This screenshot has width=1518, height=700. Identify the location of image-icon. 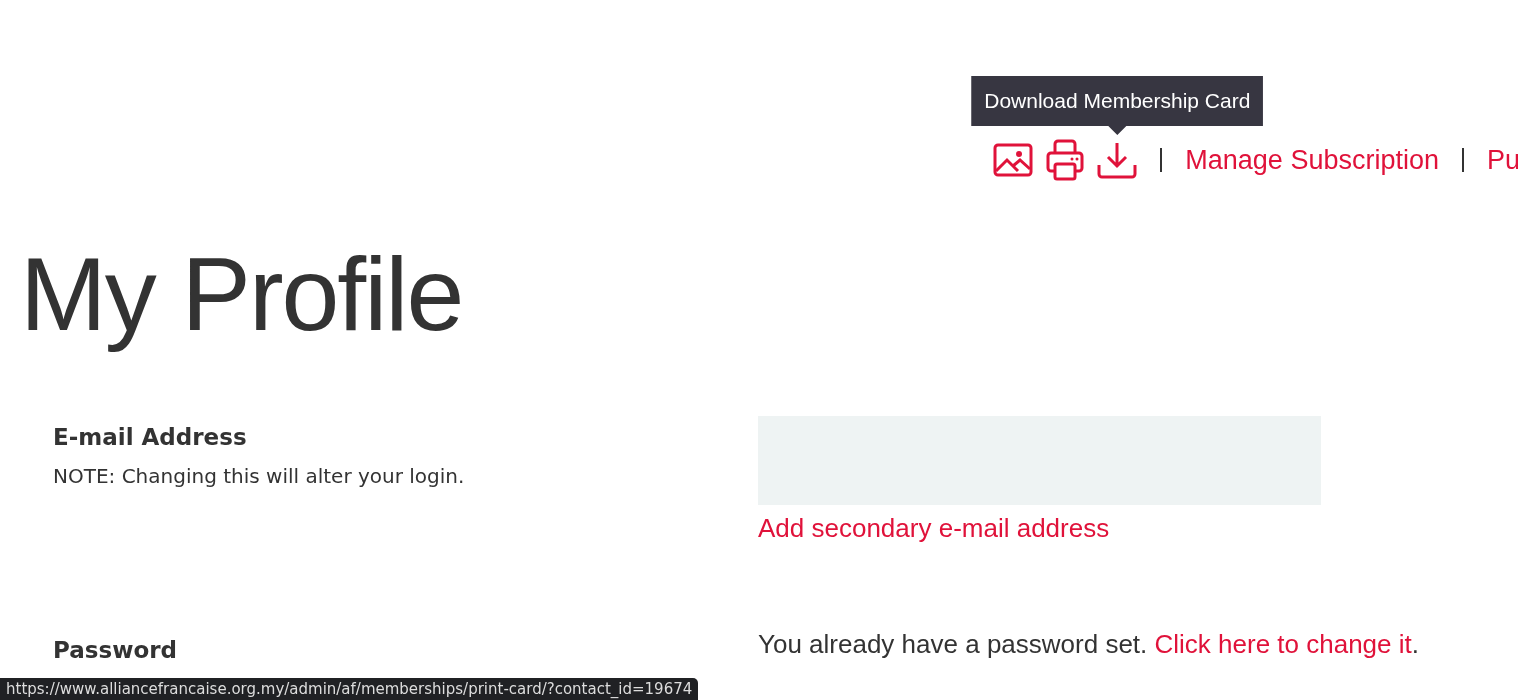
(1013, 160).